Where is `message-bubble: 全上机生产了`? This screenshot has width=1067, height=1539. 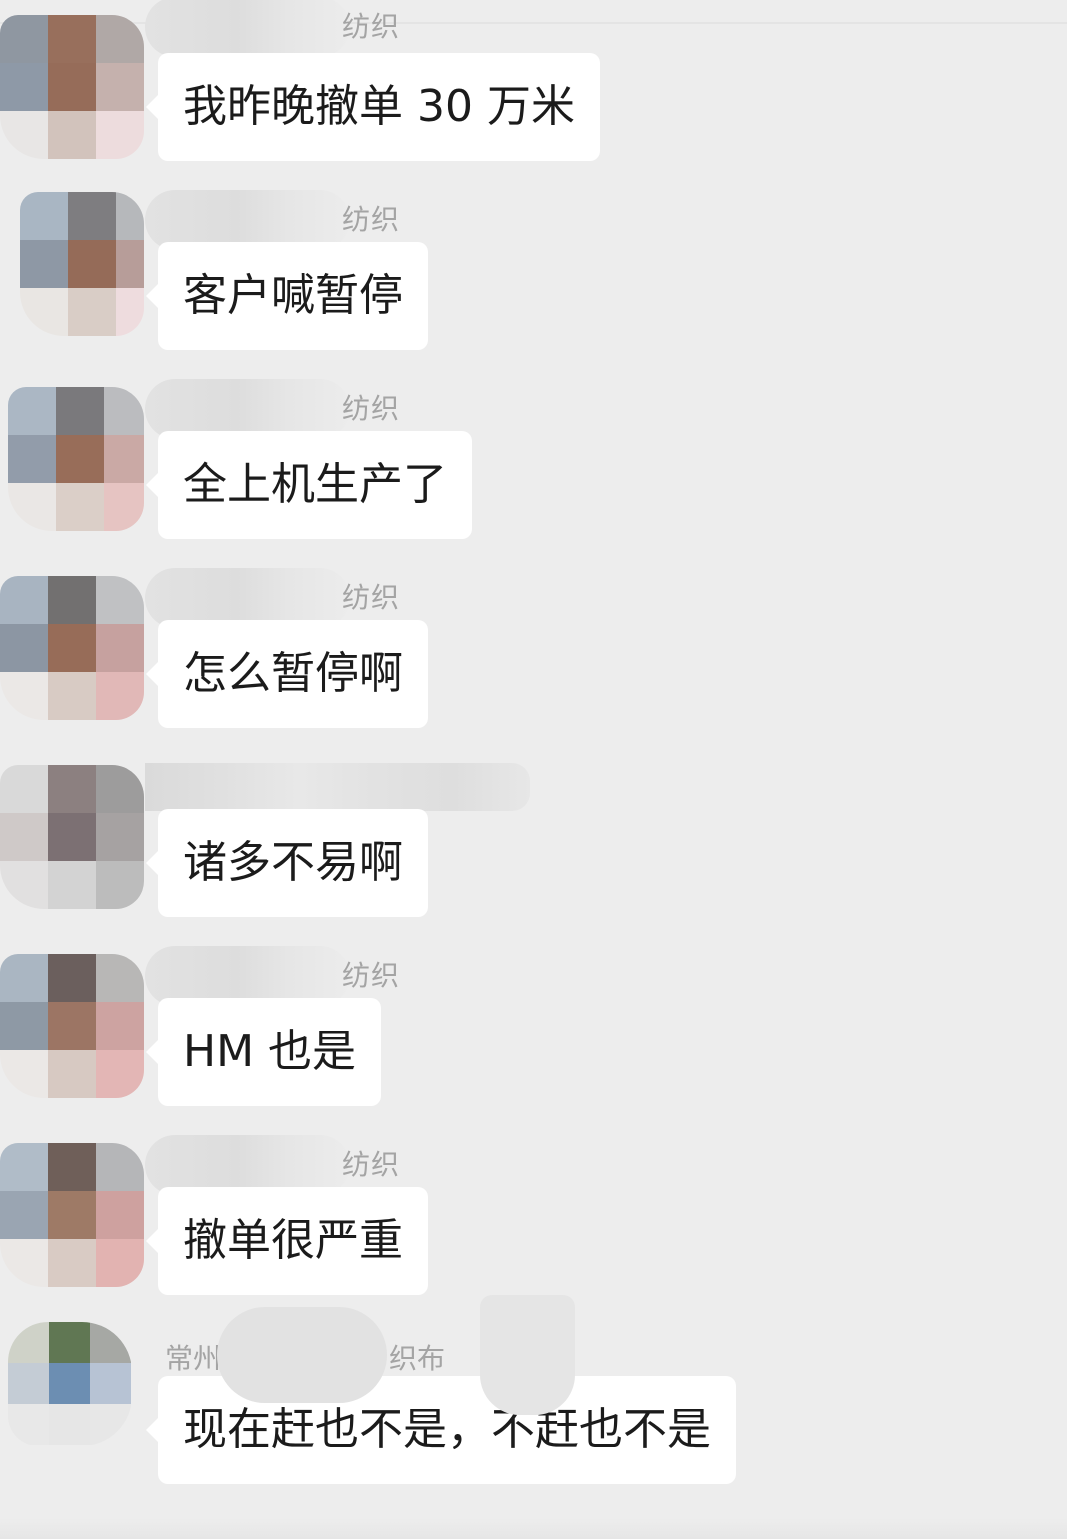
message-bubble: 全上机生产了 is located at coordinates (309, 485).